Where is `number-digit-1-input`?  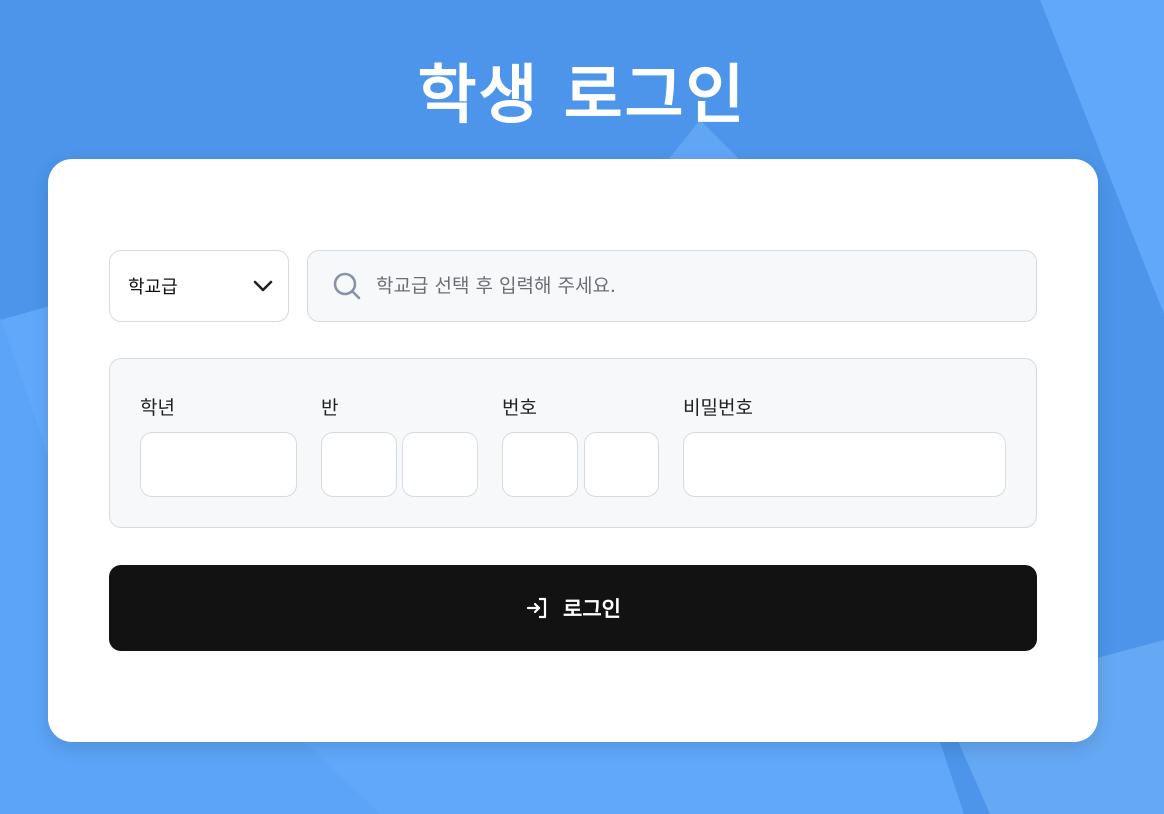 number-digit-1-input is located at coordinates (540, 464).